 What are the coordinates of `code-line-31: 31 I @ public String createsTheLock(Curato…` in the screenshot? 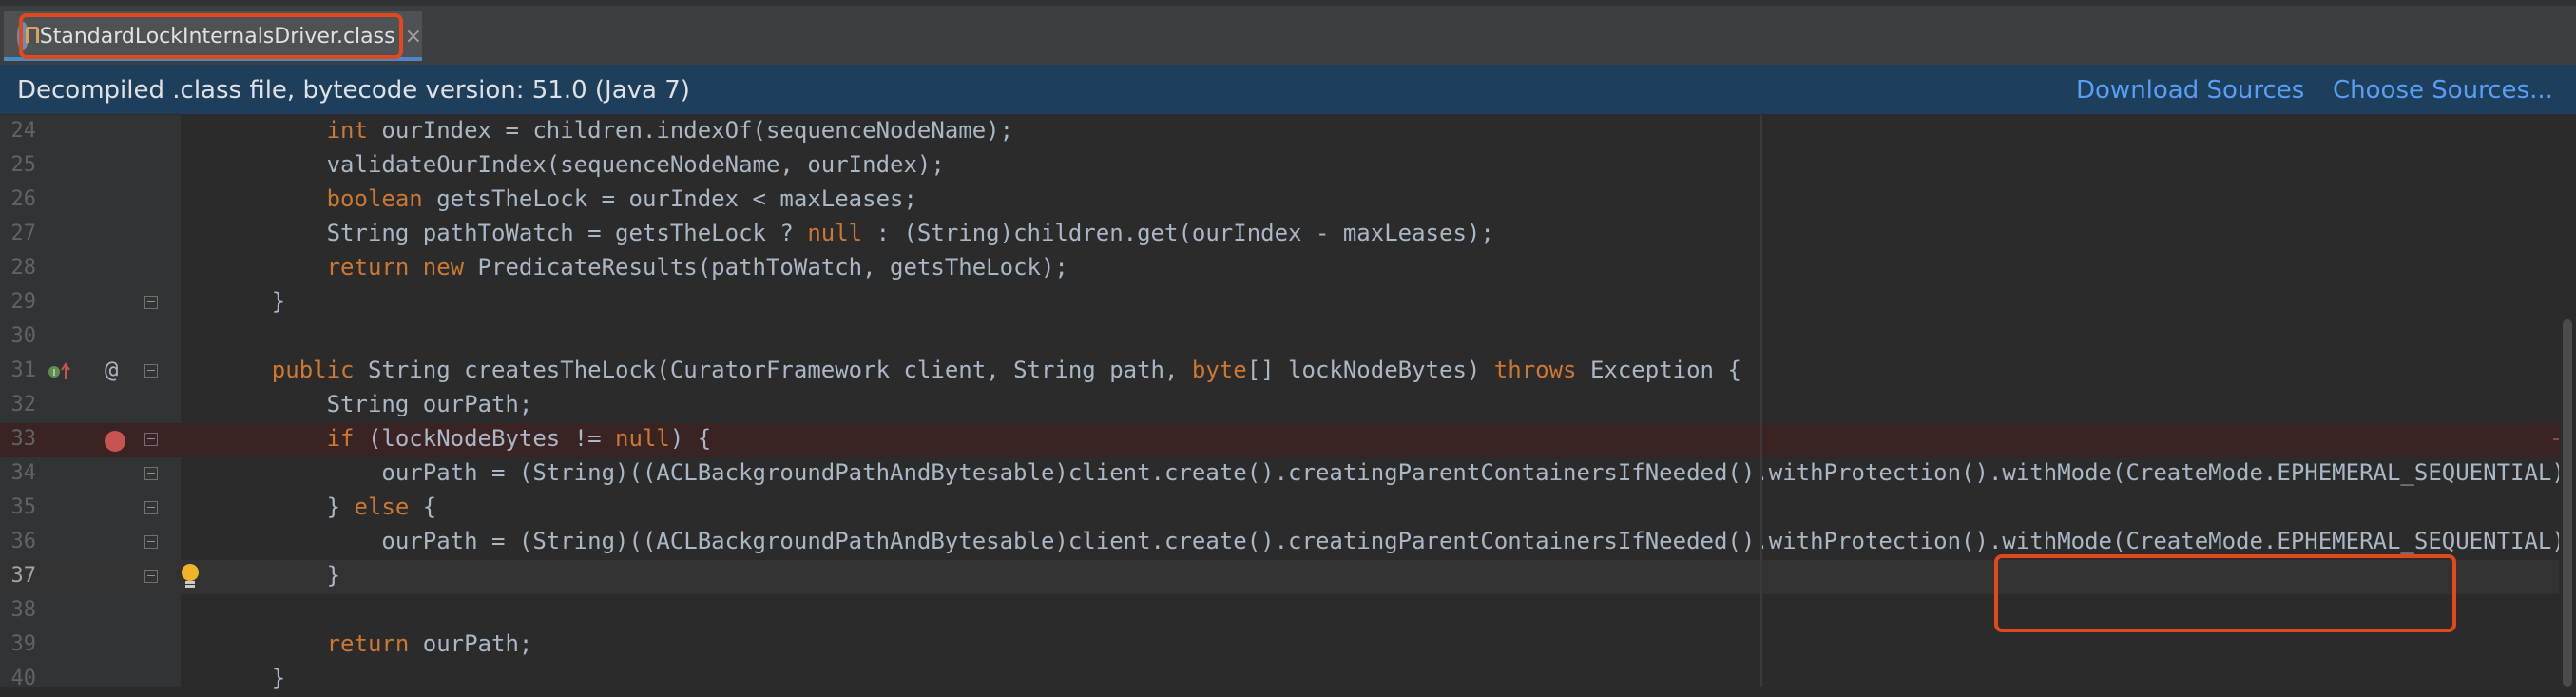 It's located at (1288, 372).